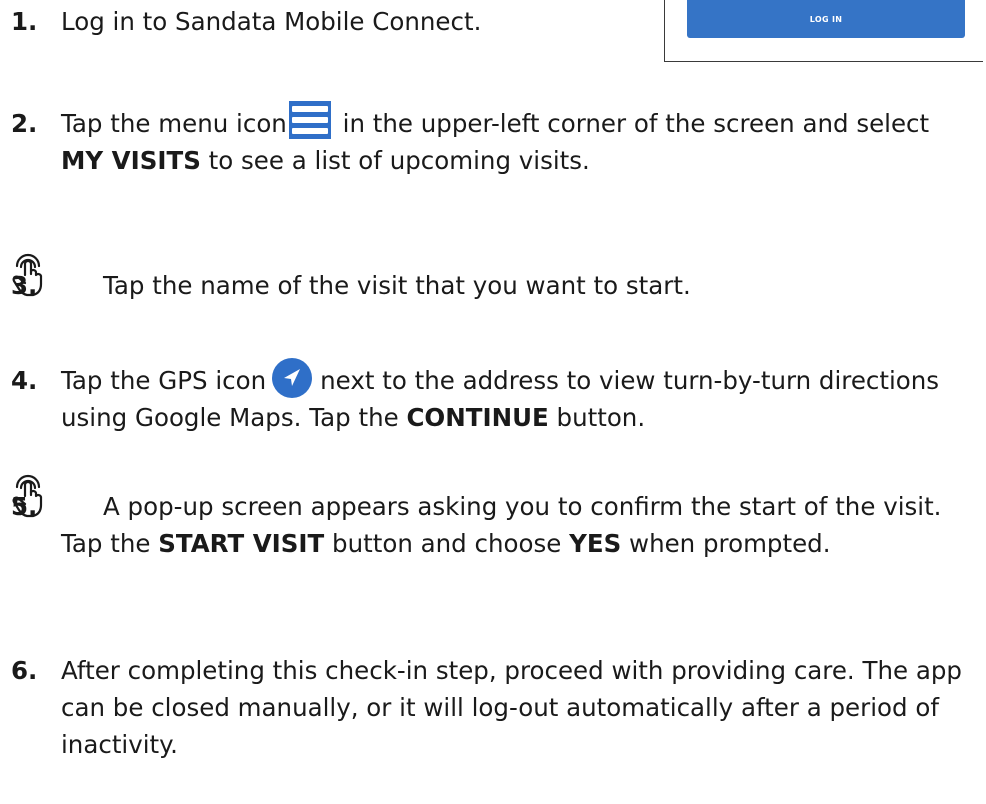  I want to click on step-number: 4., so click(24, 380).